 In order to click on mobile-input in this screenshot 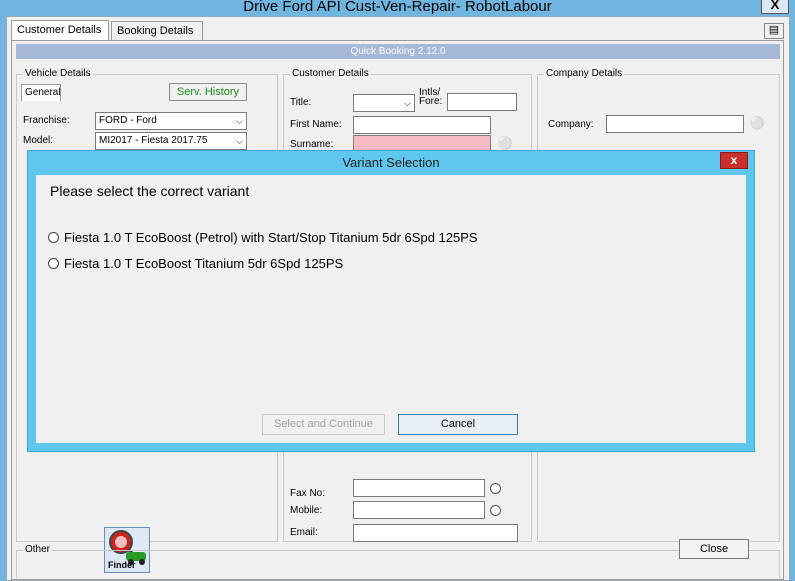, I will do `click(419, 510)`.